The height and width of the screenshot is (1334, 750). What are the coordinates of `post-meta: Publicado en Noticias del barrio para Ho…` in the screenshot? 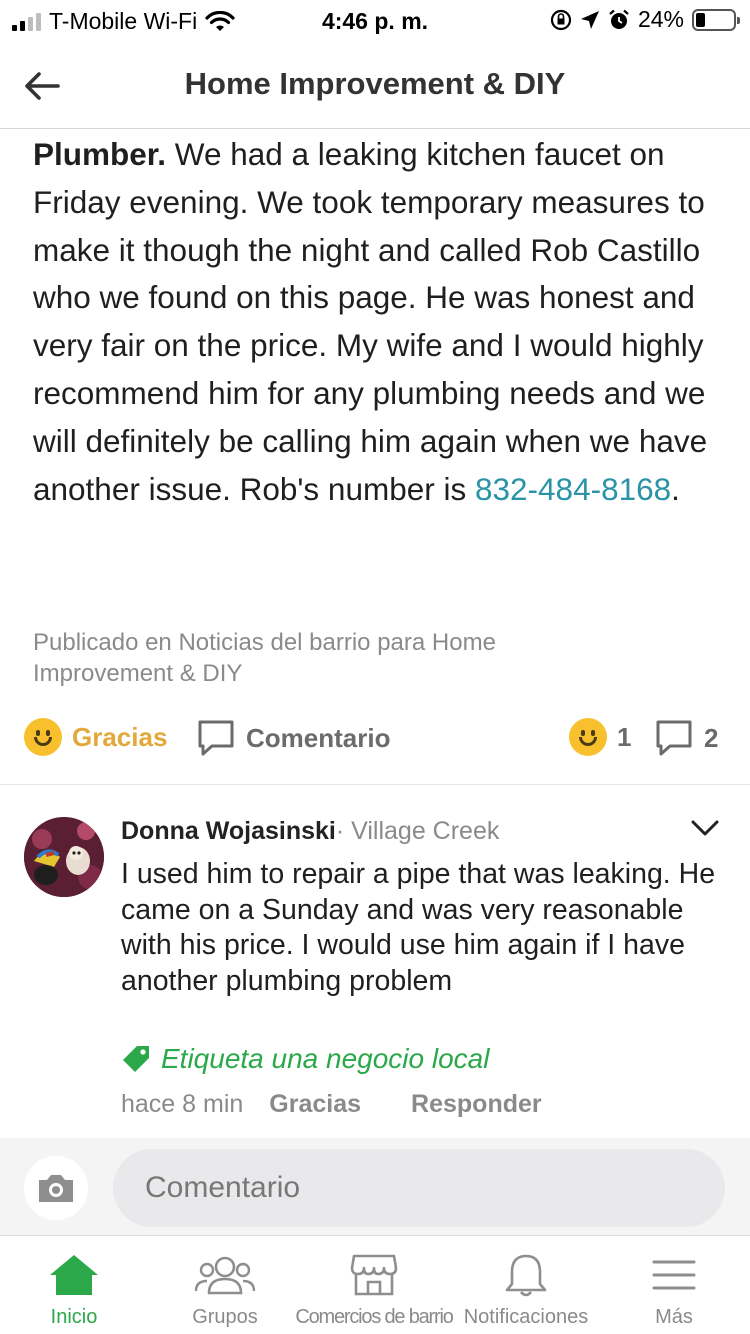 It's located at (313, 658).